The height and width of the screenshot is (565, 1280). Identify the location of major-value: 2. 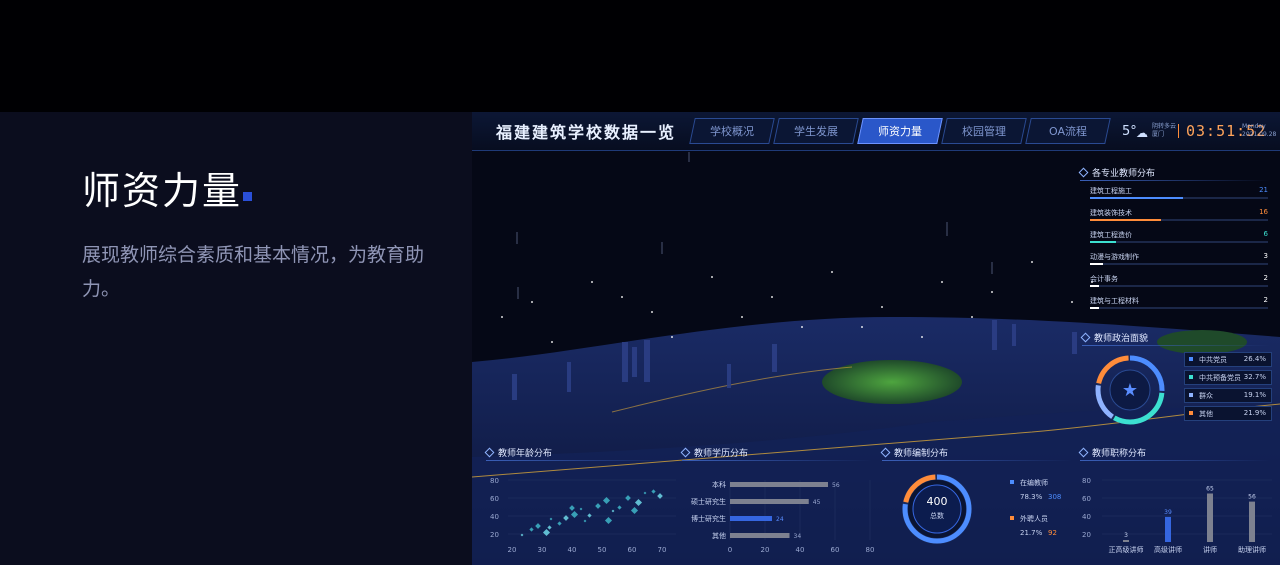
(1265, 278).